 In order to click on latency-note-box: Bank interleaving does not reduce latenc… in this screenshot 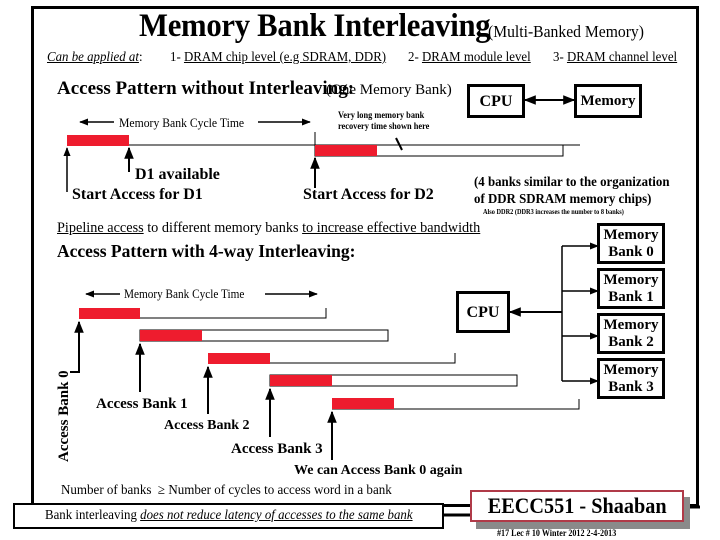, I will do `click(228, 516)`.